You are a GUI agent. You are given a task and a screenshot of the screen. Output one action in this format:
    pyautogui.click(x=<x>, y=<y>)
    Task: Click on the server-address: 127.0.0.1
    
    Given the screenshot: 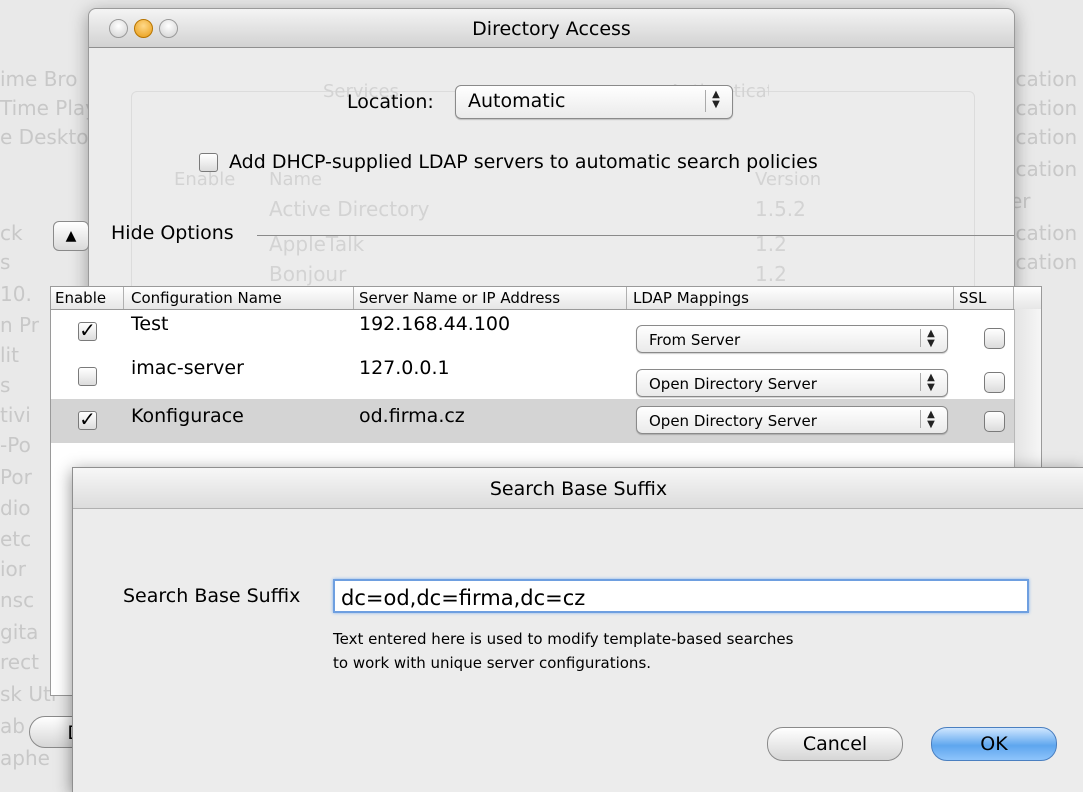 What is the action you would take?
    pyautogui.click(x=404, y=368)
    